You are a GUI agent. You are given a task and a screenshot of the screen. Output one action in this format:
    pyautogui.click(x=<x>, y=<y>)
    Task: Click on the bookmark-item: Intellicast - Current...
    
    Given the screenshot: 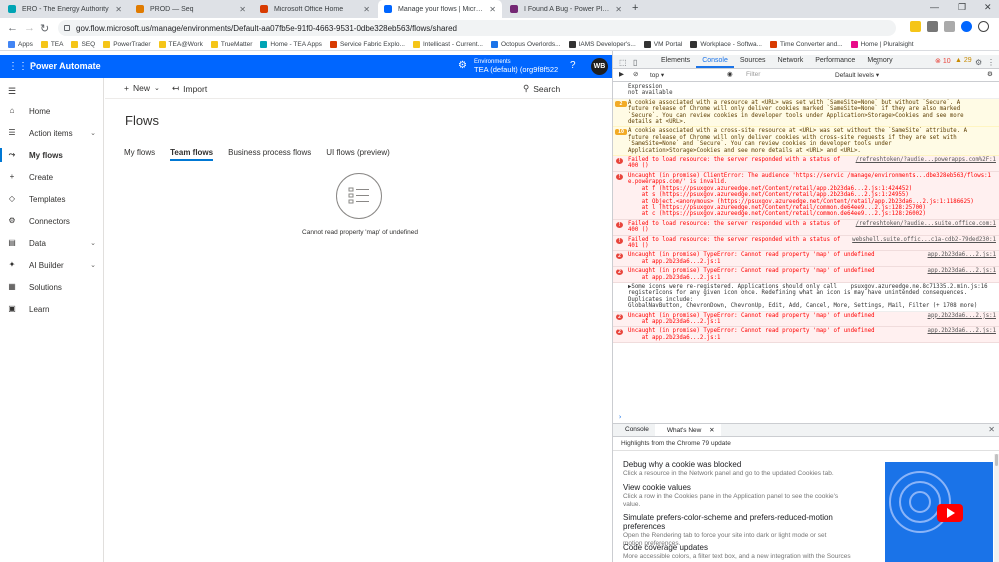 What is the action you would take?
    pyautogui.click(x=447, y=44)
    